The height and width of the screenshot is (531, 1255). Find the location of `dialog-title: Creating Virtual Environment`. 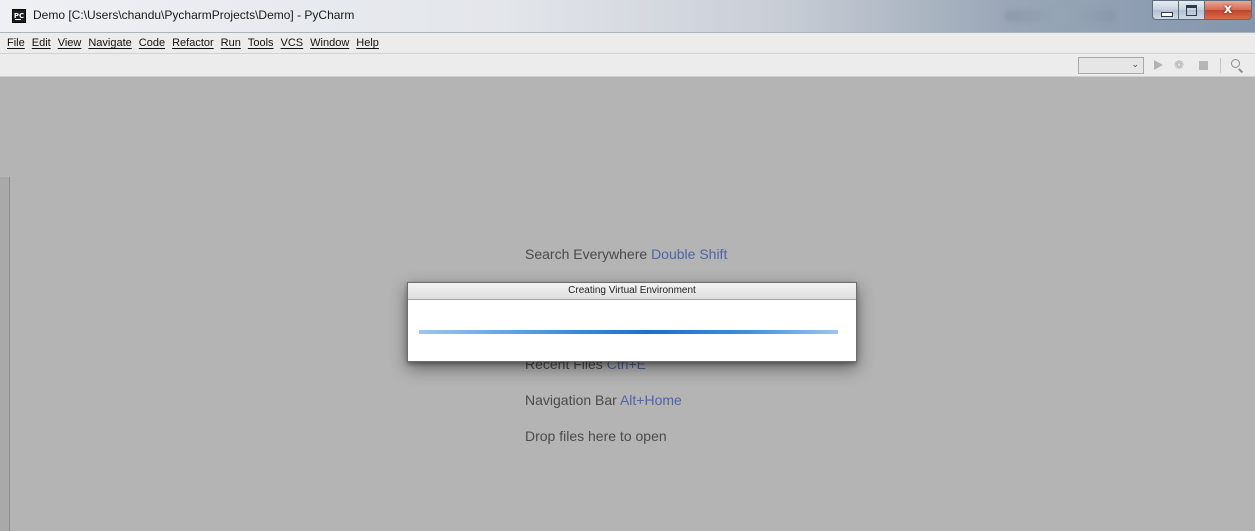

dialog-title: Creating Virtual Environment is located at coordinates (632, 290).